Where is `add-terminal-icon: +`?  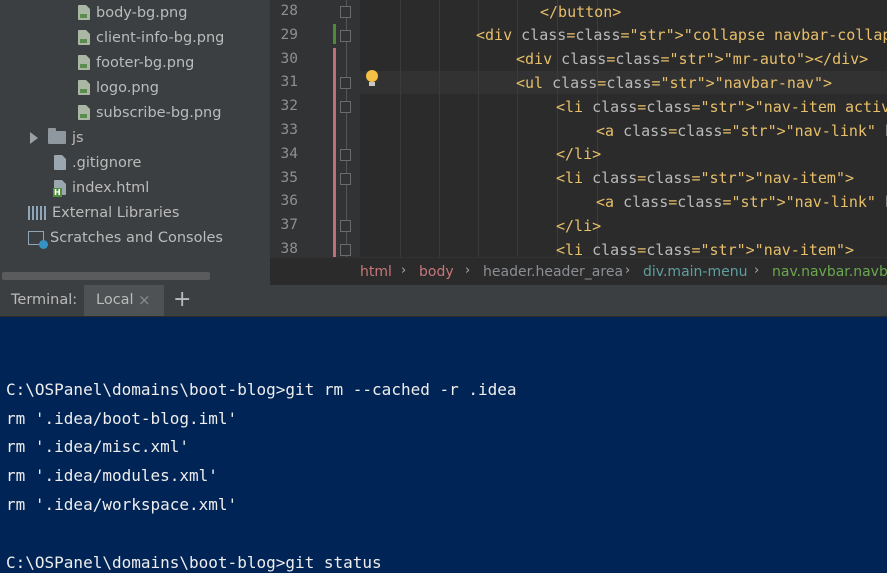
add-terminal-icon: + is located at coordinates (182, 299).